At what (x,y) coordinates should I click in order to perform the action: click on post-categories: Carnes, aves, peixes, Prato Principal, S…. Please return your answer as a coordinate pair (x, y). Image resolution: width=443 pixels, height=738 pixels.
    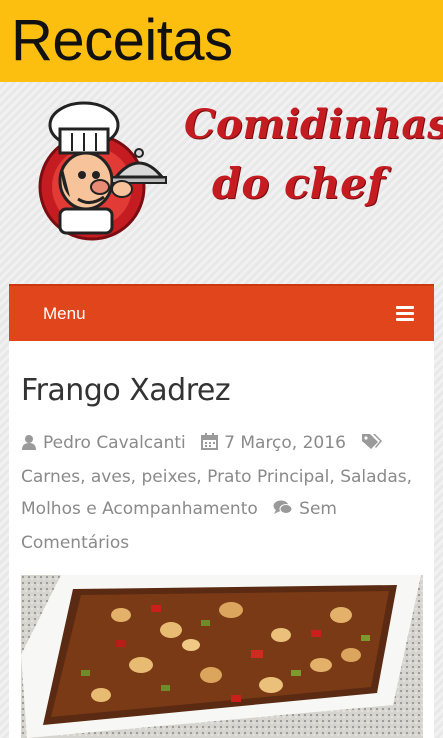
    Looking at the image, I should click on (216, 493).